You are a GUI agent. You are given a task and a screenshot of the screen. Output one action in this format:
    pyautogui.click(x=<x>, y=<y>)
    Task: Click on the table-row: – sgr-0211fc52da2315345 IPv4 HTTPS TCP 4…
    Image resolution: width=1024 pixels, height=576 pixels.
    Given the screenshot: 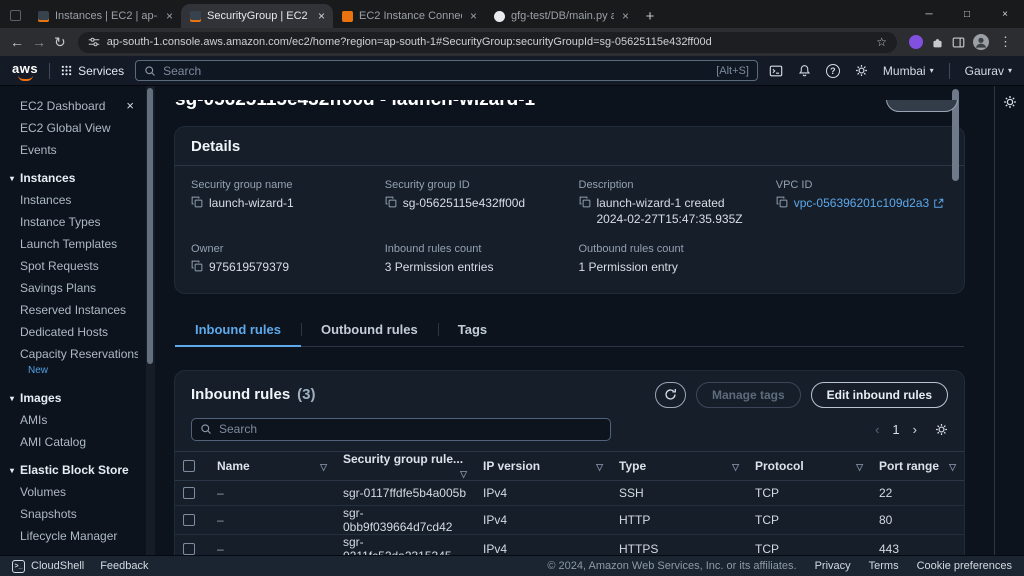 What is the action you would take?
    pyautogui.click(x=569, y=544)
    